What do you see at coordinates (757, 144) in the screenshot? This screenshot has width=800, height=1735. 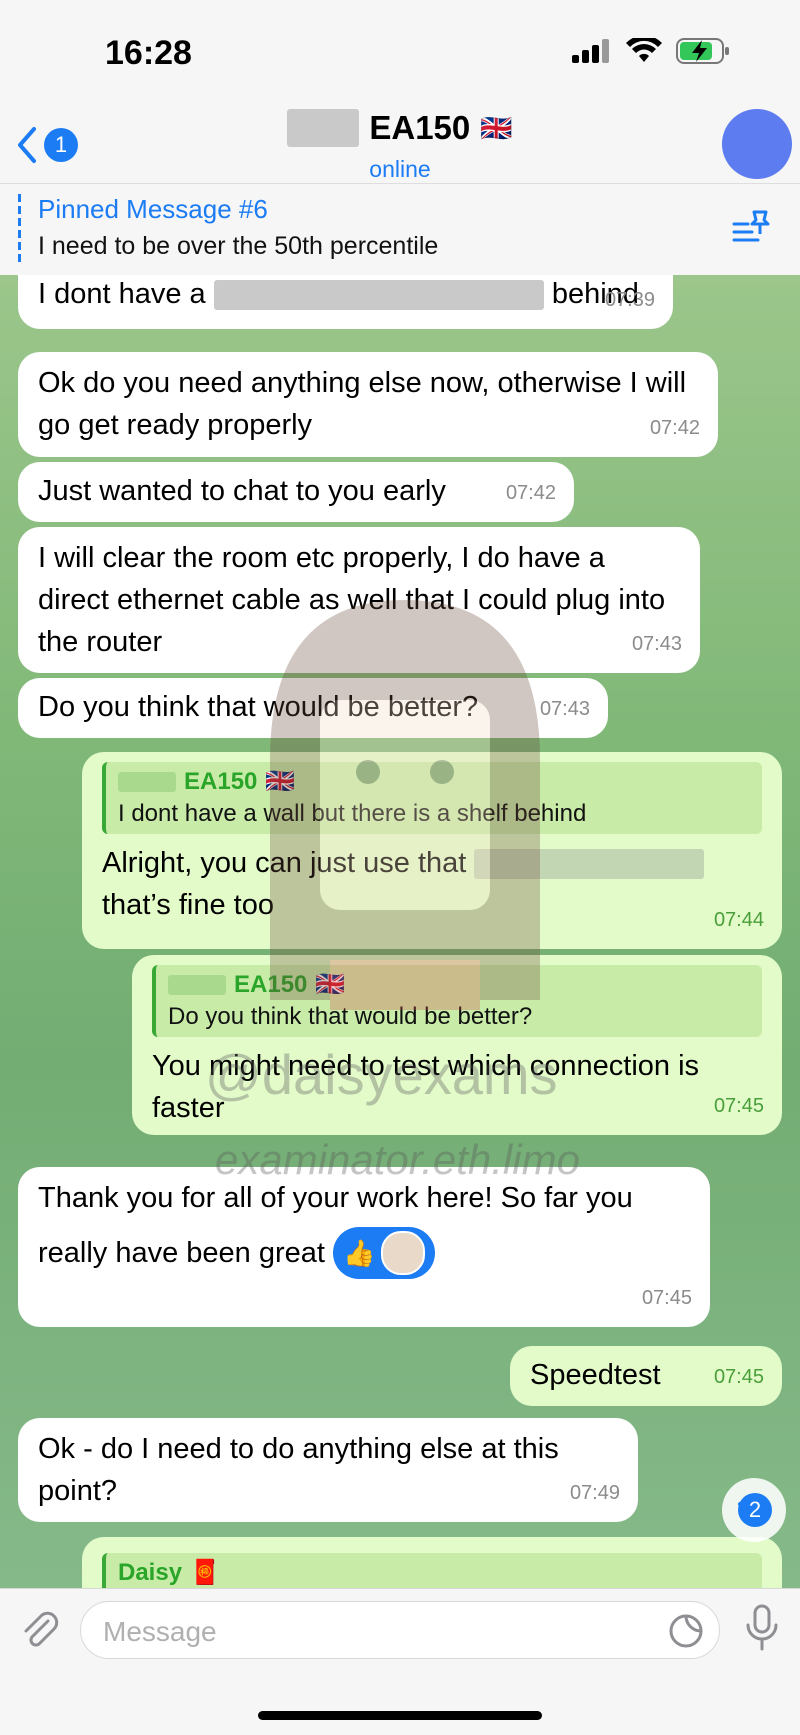 I see `avatar` at bounding box center [757, 144].